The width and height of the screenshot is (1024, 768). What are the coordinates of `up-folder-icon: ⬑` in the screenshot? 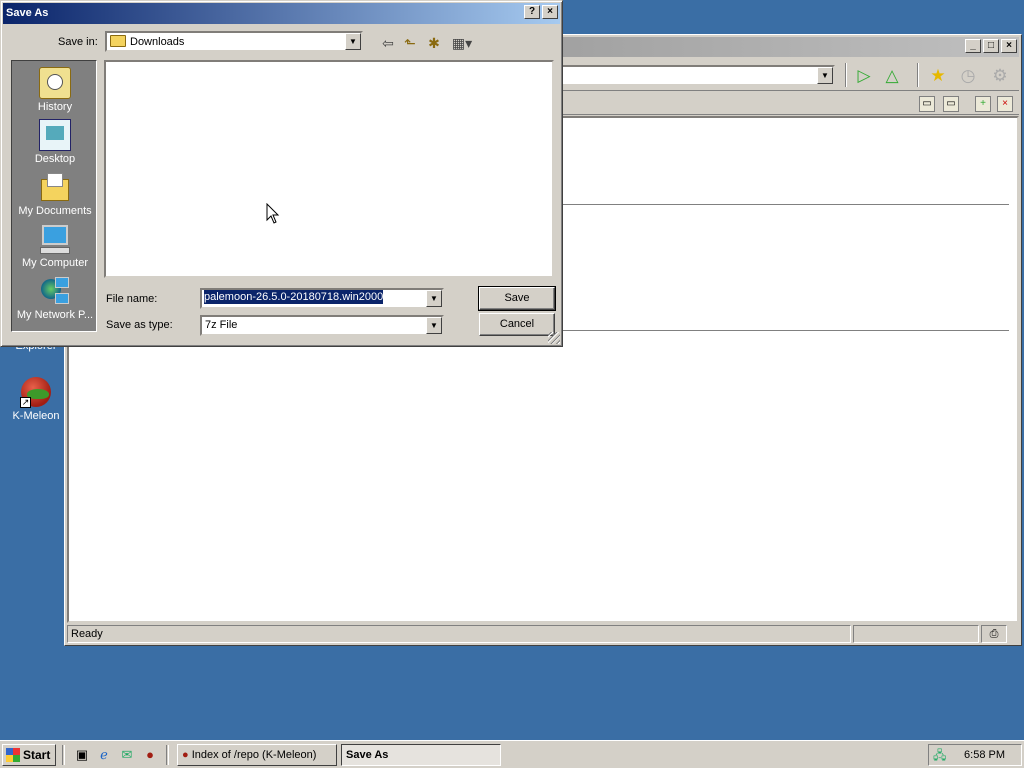 It's located at (410, 43).